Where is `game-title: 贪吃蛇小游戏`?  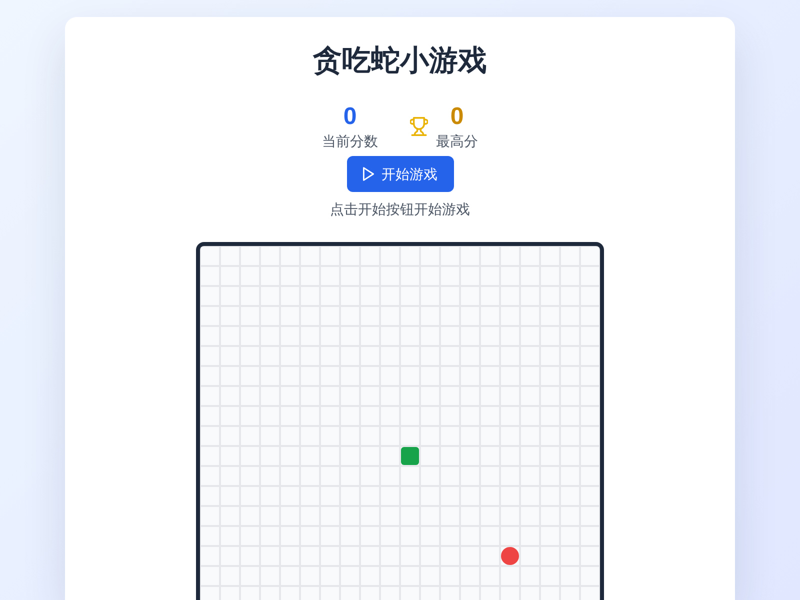 game-title: 贪吃蛇小游戏 is located at coordinates (400, 61).